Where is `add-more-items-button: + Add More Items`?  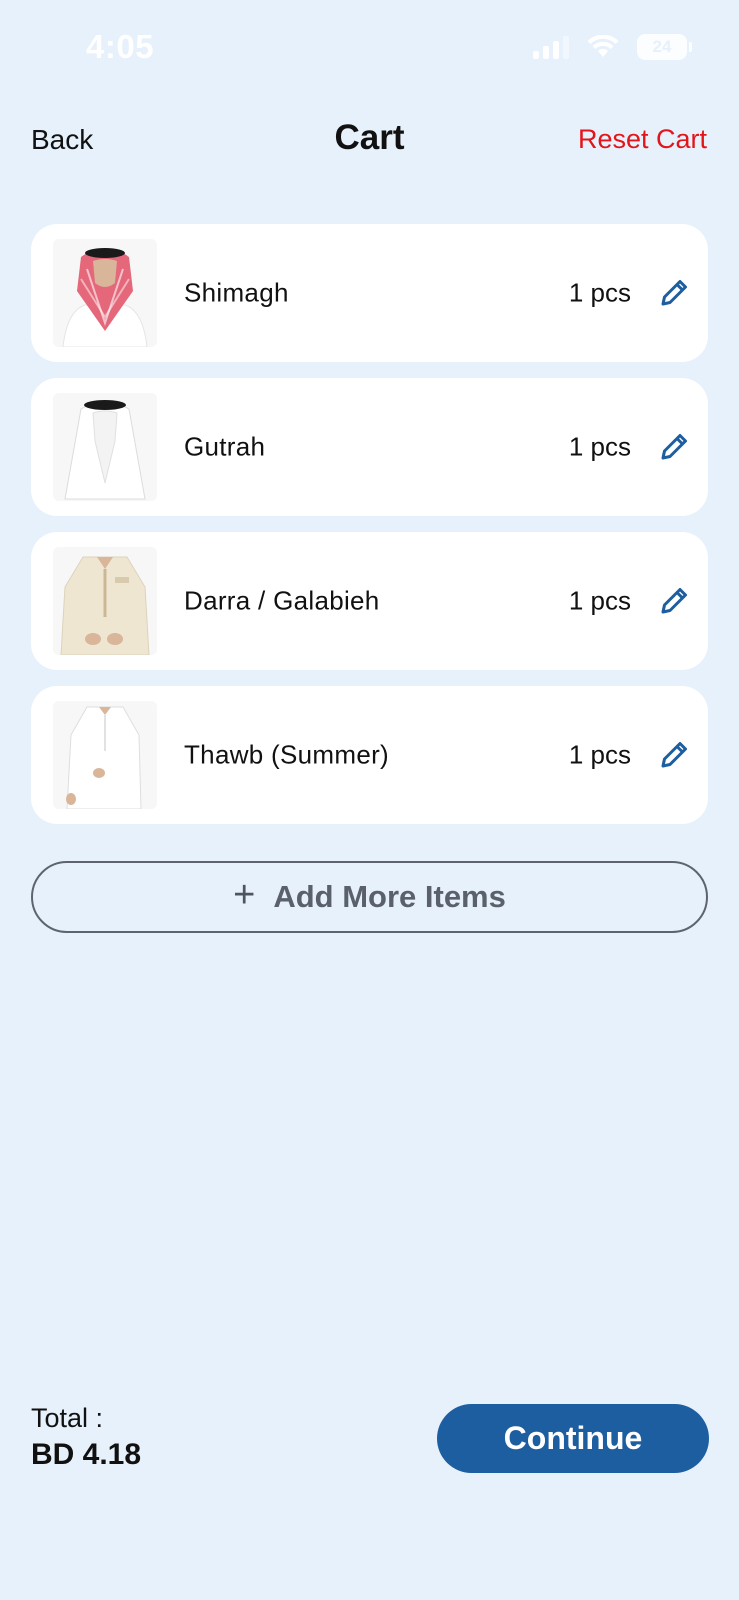
add-more-items-button: + Add More Items is located at coordinates (369, 897).